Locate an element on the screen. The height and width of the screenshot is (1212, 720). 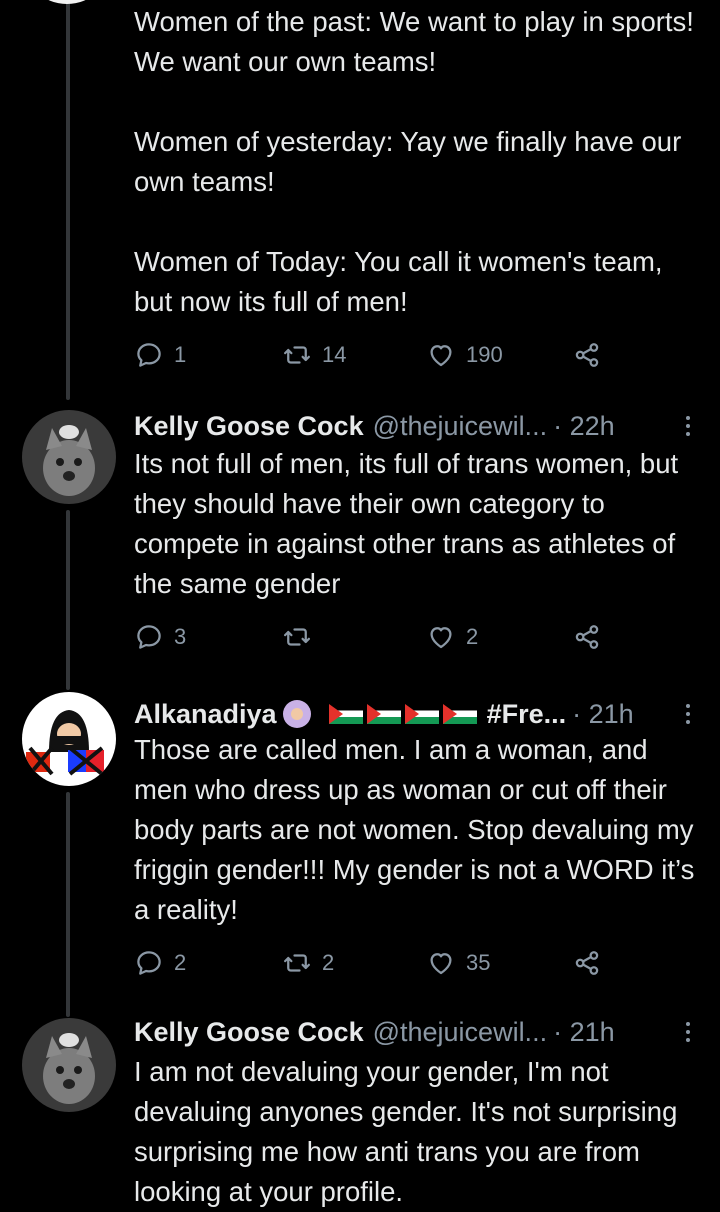
like-button: 35 is located at coordinates (458, 963).